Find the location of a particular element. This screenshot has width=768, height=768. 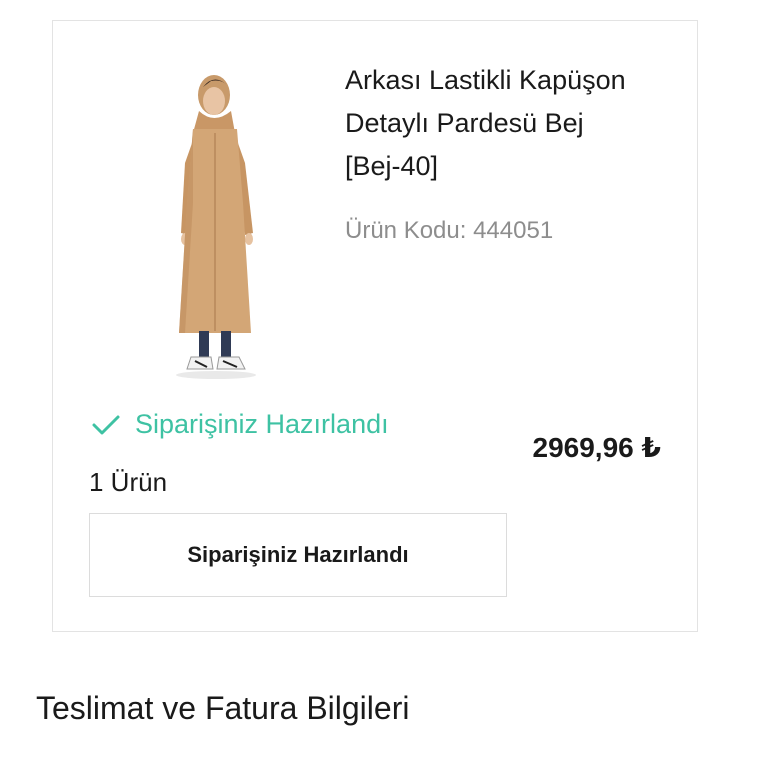

status-text: Siparişiniz Hazırlandı is located at coordinates (262, 424).